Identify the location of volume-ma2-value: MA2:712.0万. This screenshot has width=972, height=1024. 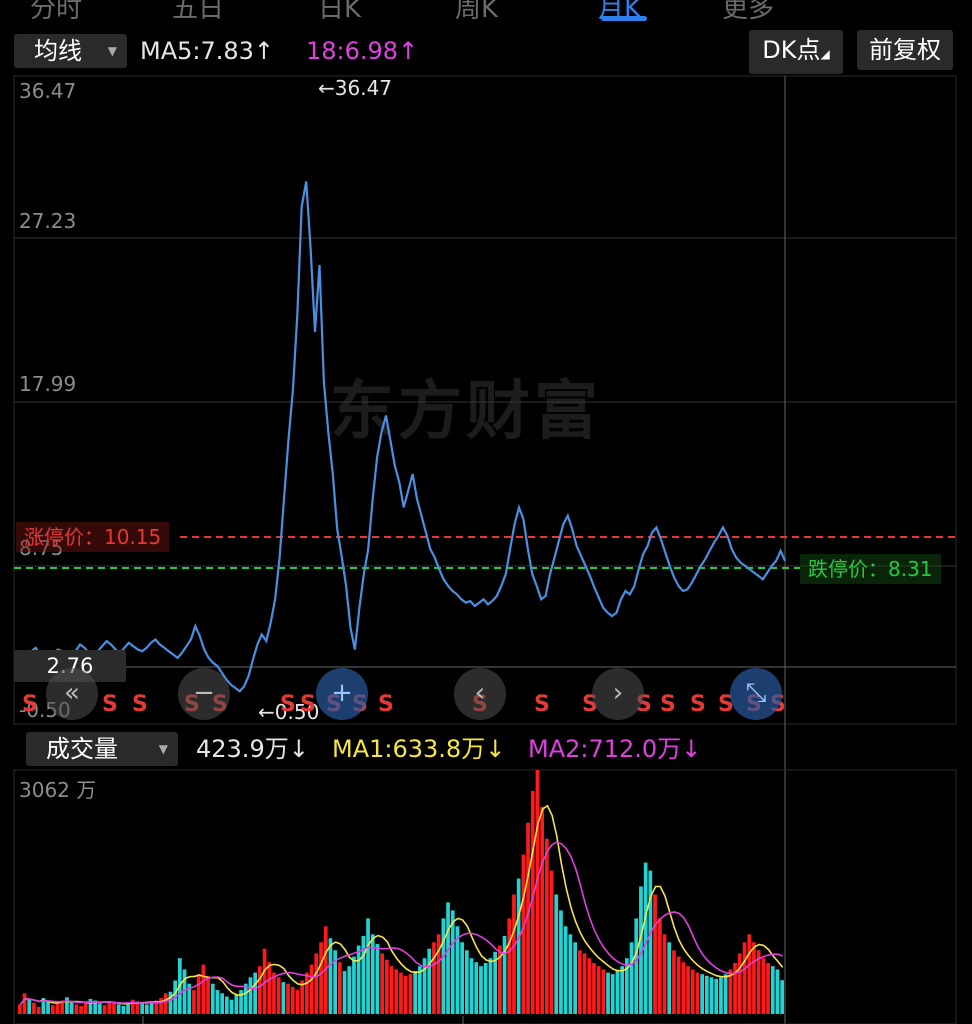
(605, 749).